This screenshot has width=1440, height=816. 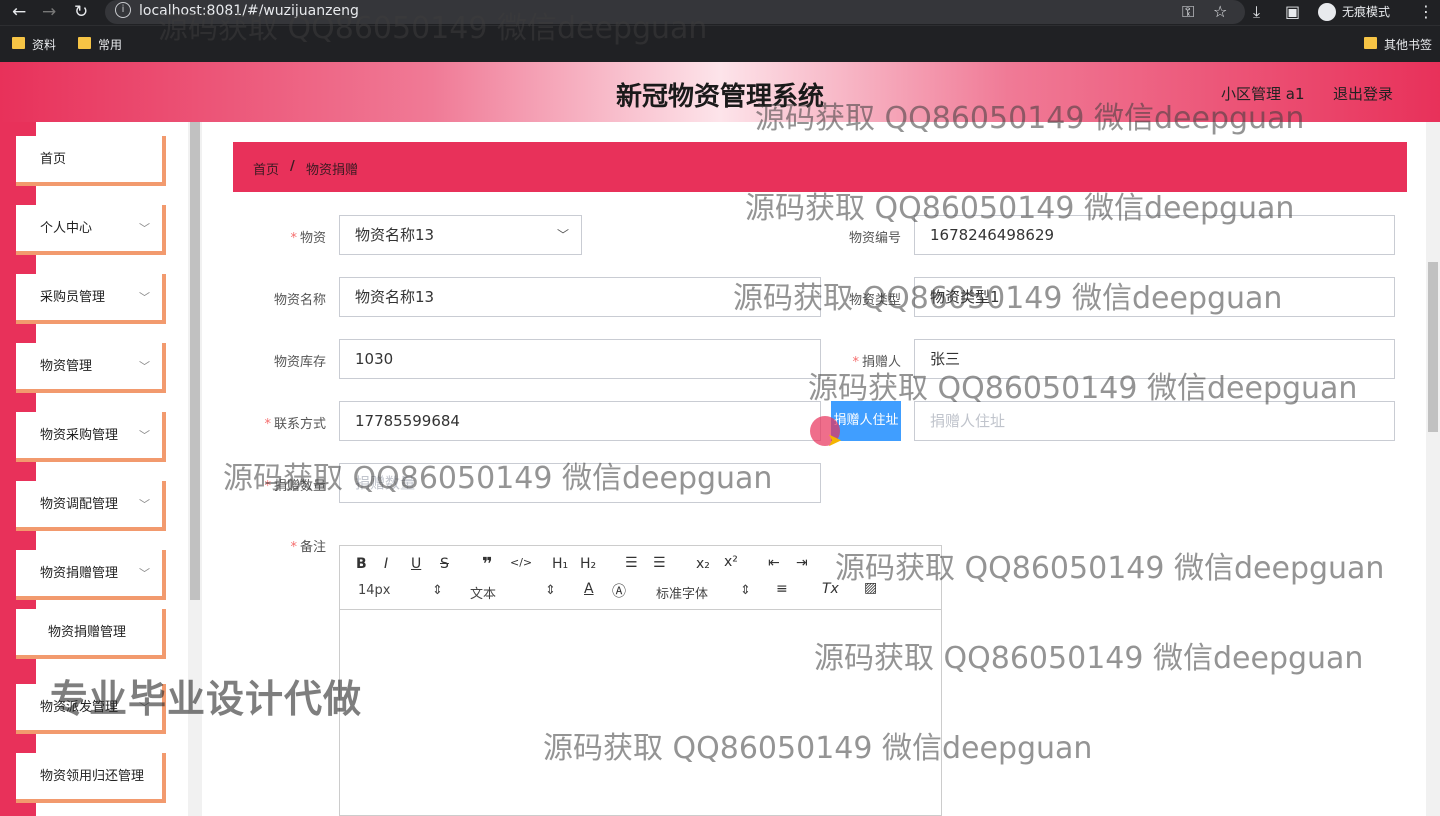 What do you see at coordinates (66, 228) in the screenshot?
I see `sidebar-item-label: 个人中心` at bounding box center [66, 228].